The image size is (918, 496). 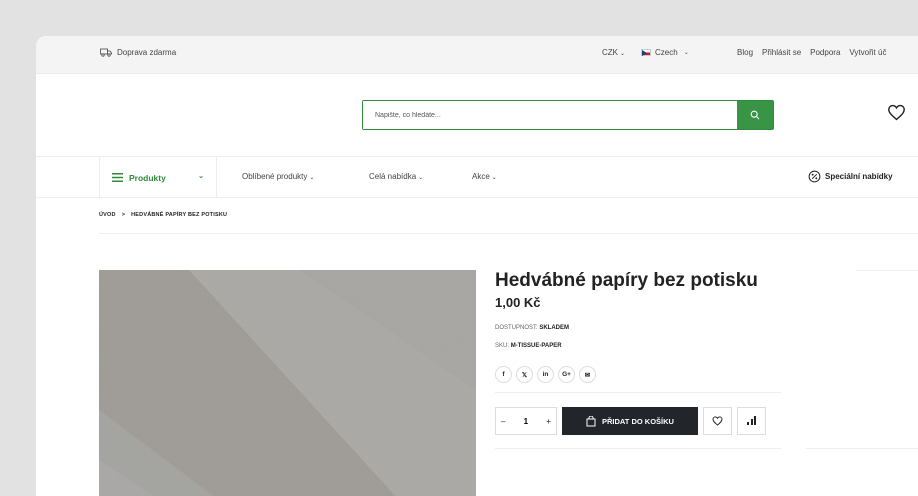 I want to click on add-to-wishlist-button, so click(x=717, y=421).